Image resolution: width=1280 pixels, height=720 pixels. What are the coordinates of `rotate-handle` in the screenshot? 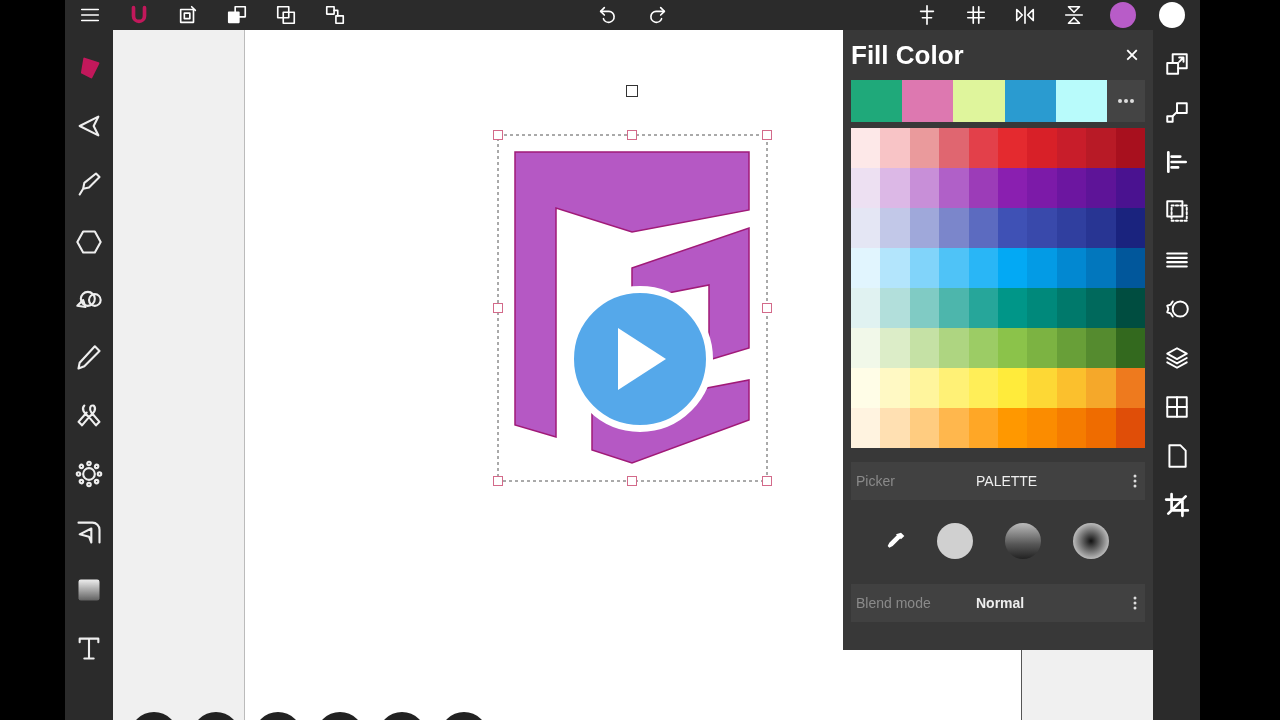 It's located at (632, 91).